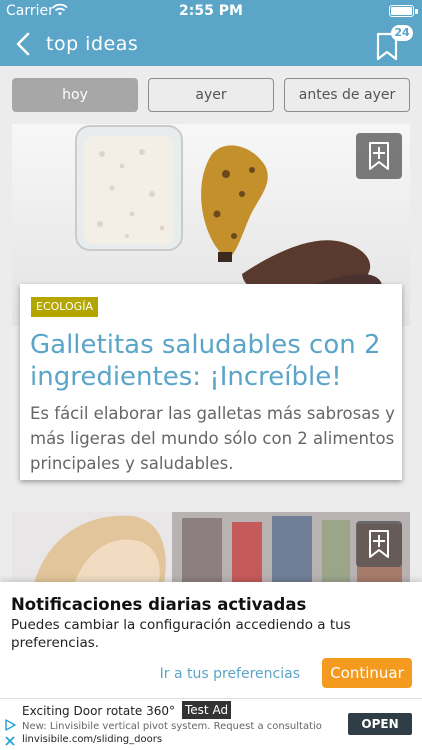 The image size is (422, 750). What do you see at coordinates (402, 33) in the screenshot?
I see `bookmarks-count-badge: 24` at bounding box center [402, 33].